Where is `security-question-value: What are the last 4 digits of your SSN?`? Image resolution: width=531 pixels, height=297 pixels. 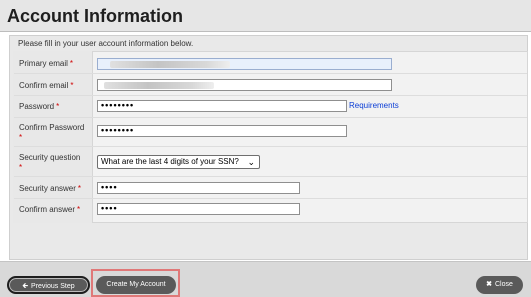 security-question-value: What are the last 4 digits of your SSN? is located at coordinates (170, 161).